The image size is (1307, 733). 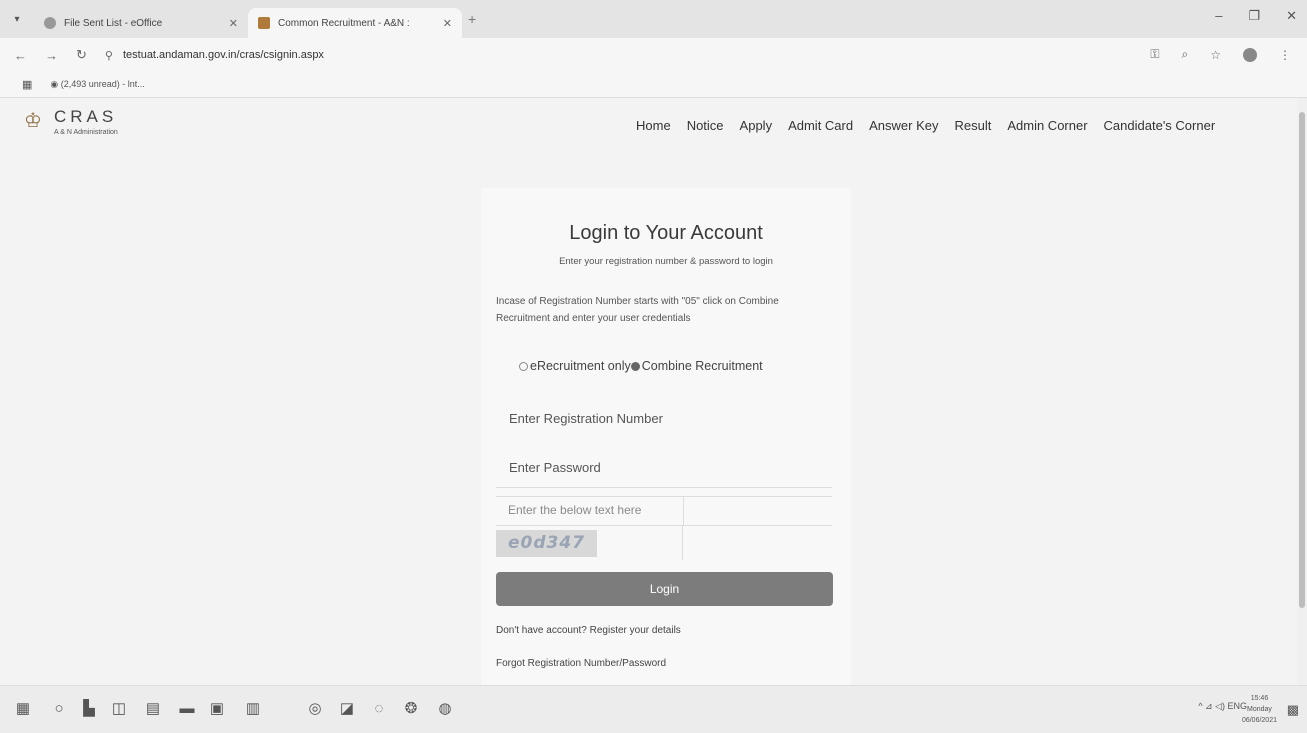 I want to click on emblem-icon: ♔, so click(x=33, y=121).